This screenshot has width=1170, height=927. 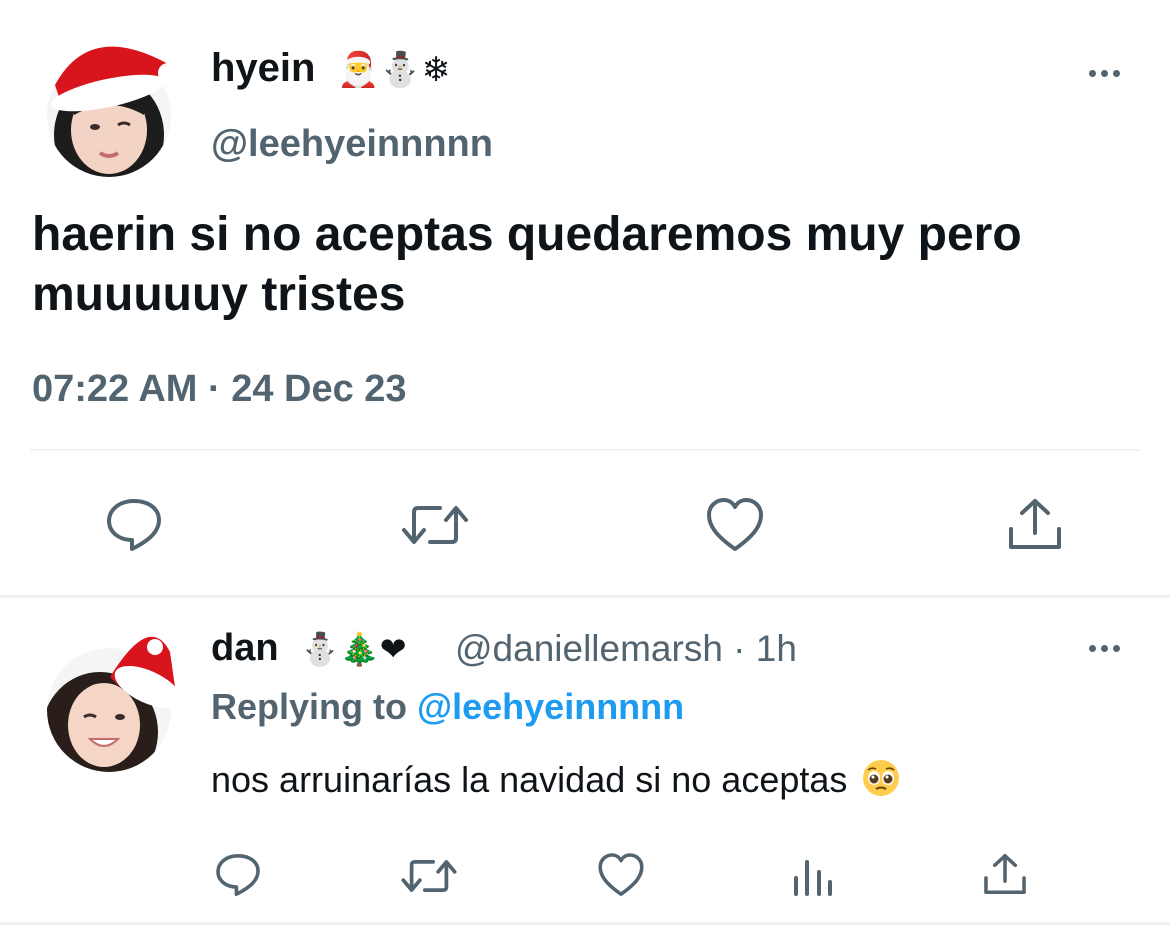 I want to click on avatar-dan, so click(x=109, y=695).